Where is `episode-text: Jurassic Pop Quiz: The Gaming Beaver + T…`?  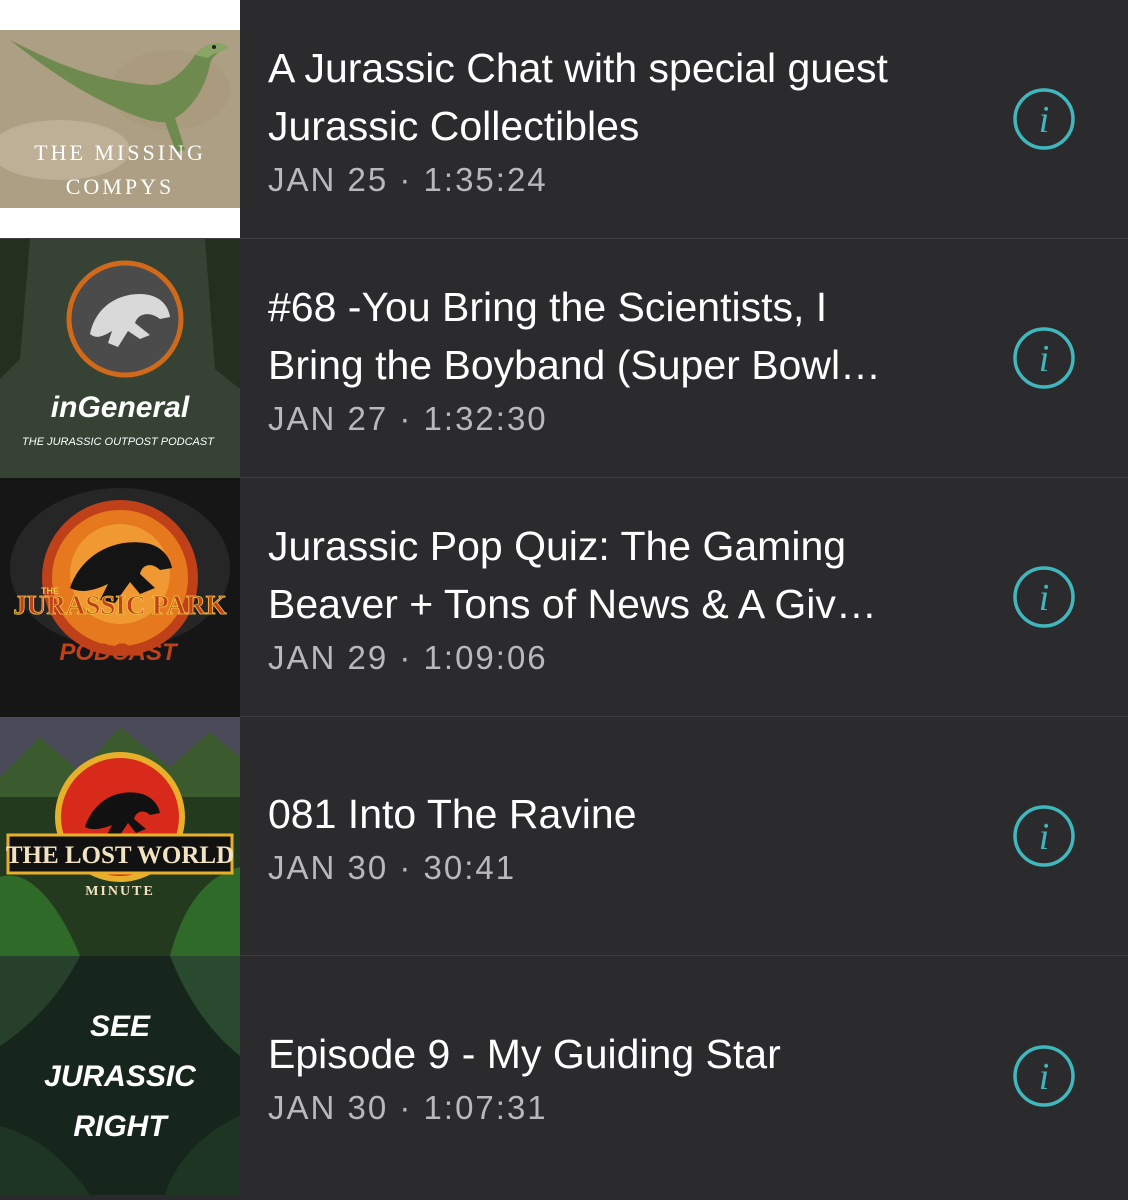
episode-text: Jurassic Pop Quiz: The Gaming Beaver + T… is located at coordinates (626, 597).